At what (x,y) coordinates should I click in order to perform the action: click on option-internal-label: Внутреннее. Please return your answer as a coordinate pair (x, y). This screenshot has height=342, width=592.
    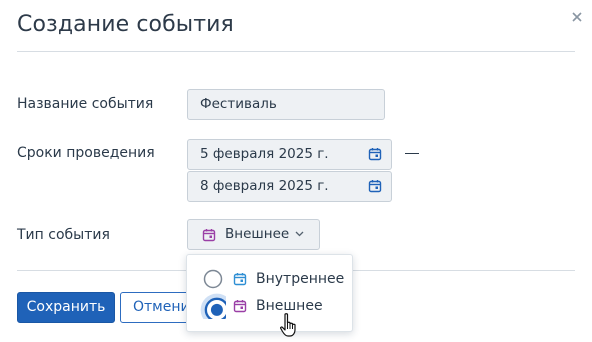
    Looking at the image, I should click on (300, 279).